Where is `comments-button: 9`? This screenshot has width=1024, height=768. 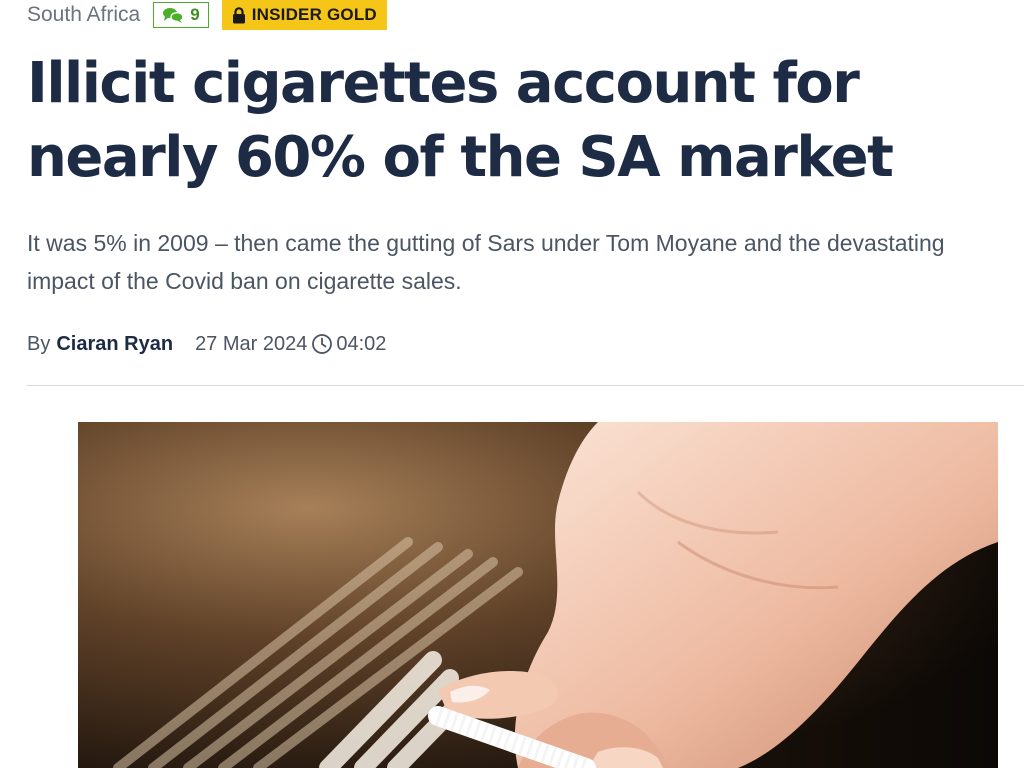 comments-button: 9 is located at coordinates (181, 15).